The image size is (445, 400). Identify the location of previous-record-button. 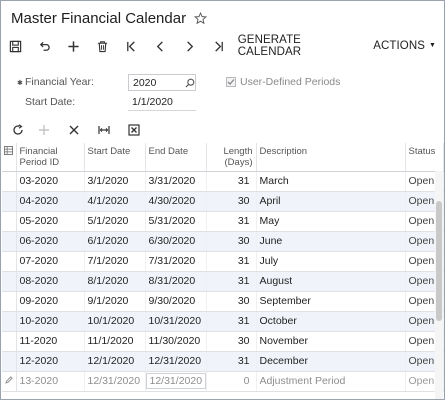
(160, 46).